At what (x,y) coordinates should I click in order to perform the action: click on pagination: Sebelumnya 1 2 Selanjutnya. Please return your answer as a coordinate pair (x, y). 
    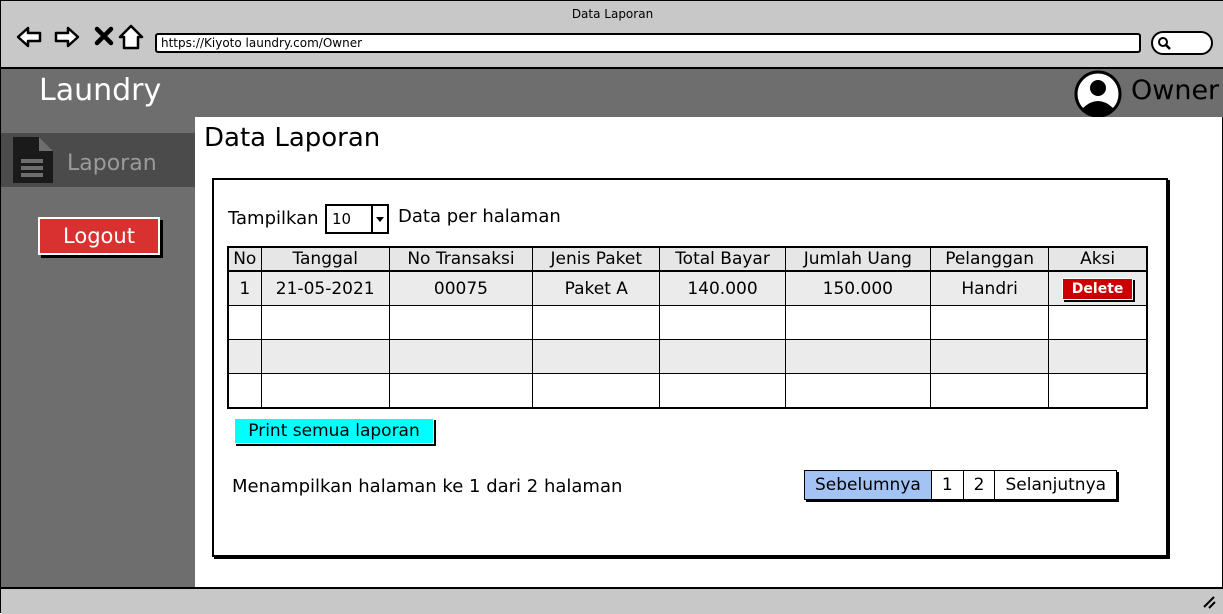
    Looking at the image, I should click on (961, 485).